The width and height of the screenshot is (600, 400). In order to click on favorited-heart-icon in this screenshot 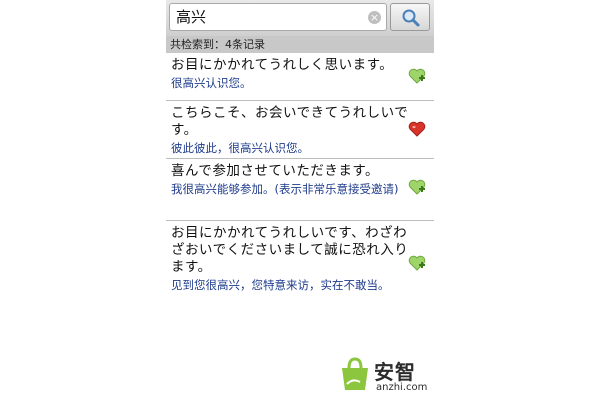, I will do `click(417, 129)`.